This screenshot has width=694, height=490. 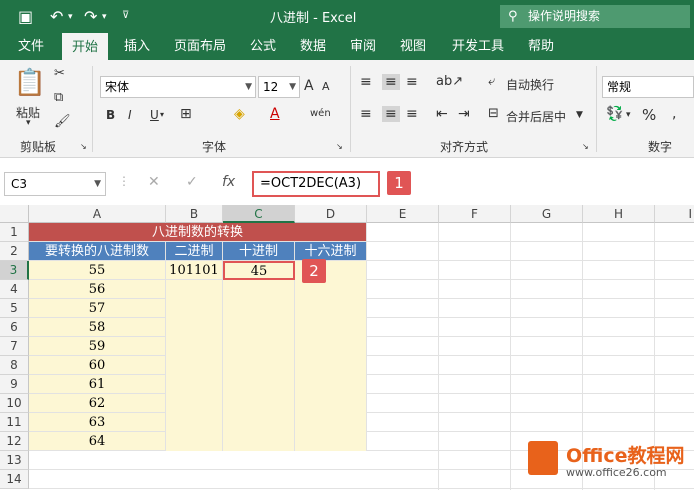 I want to click on sheet-title-cell: 八进制数的转换, so click(x=198, y=232).